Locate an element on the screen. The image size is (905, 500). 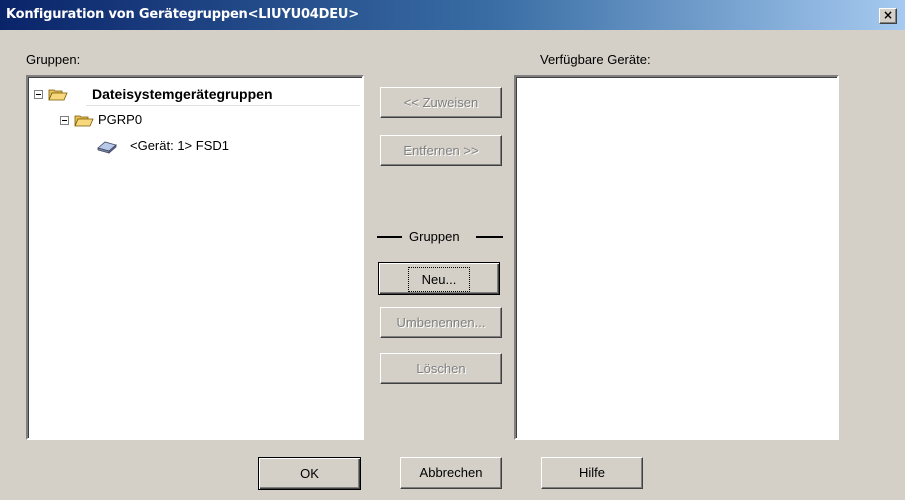
delete-button: Löschen is located at coordinates (441, 368).